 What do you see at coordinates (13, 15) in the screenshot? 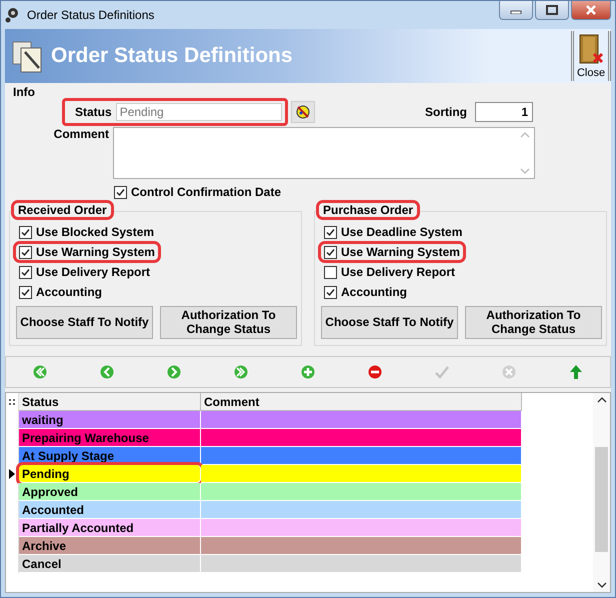
I see `gear-icon` at bounding box center [13, 15].